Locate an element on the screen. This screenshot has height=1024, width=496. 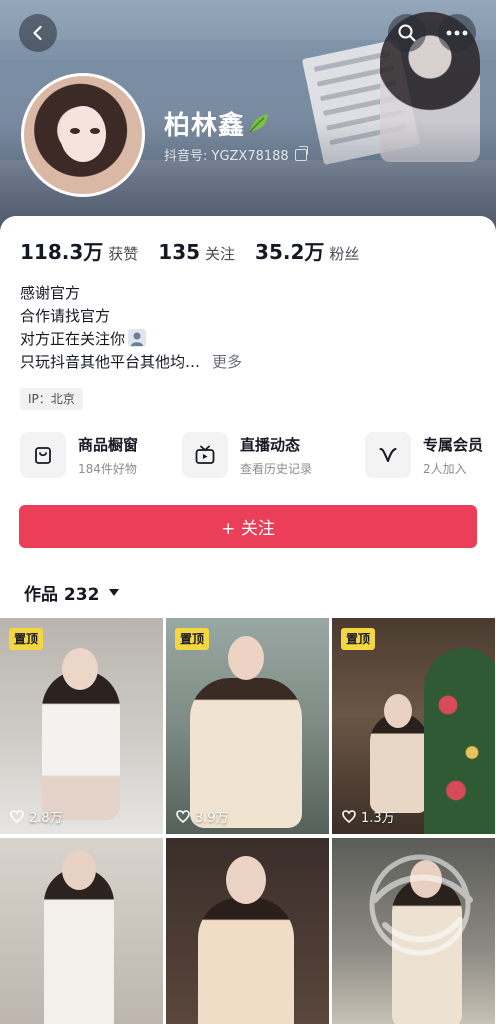
bio-line: 合作请找官方 is located at coordinates (65, 316).